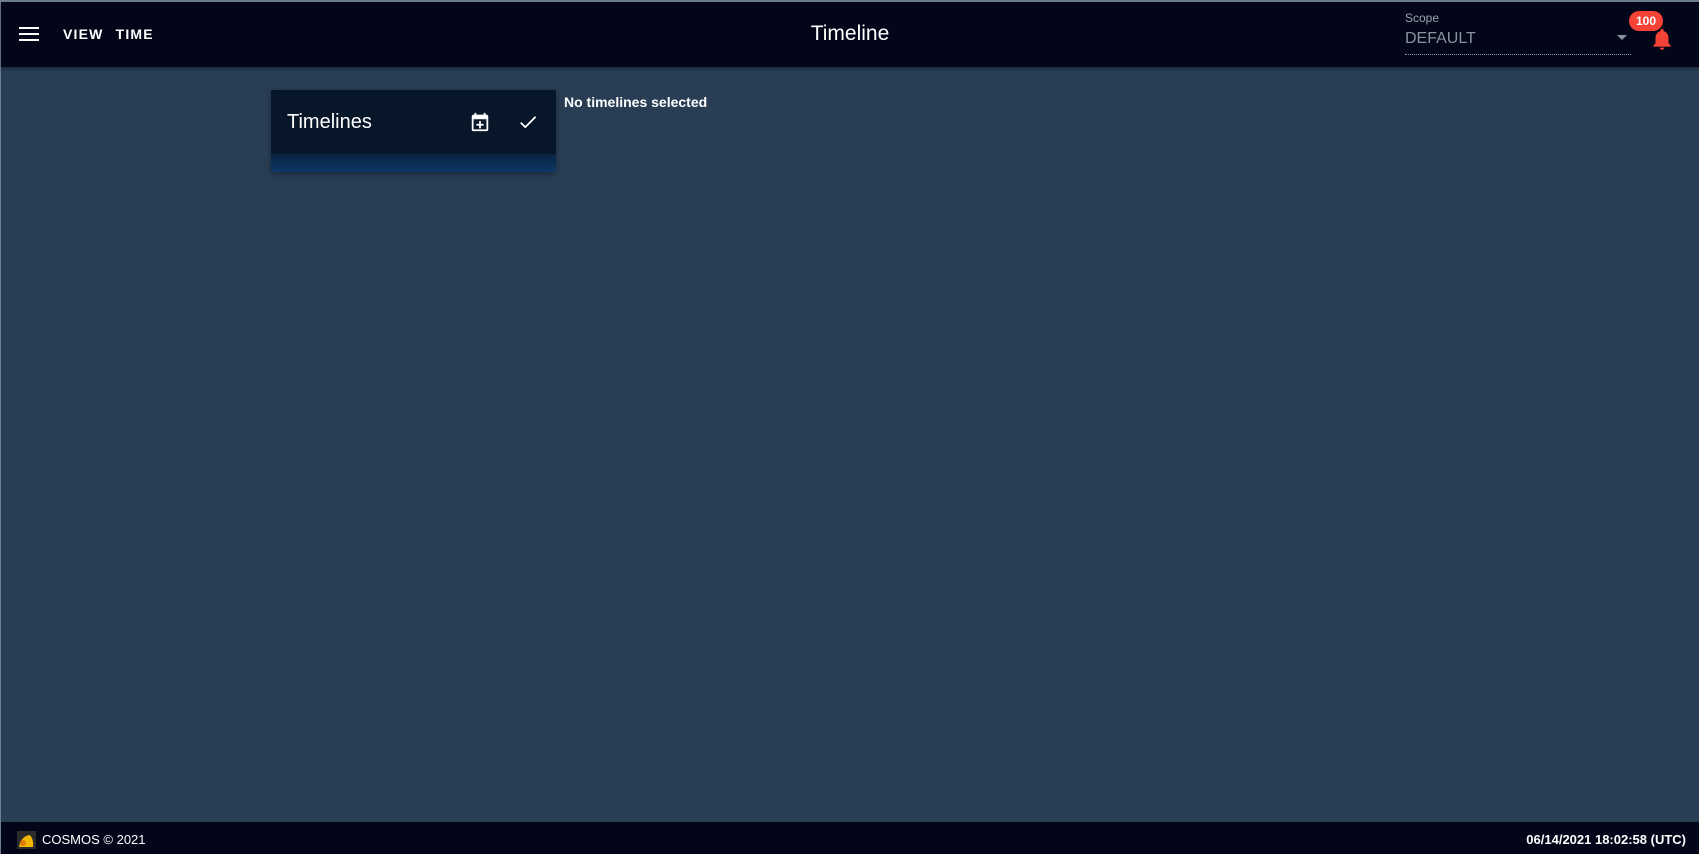 The image size is (1699, 854). What do you see at coordinates (94, 839) in the screenshot?
I see `copyright-text: COSMOS © 2021` at bounding box center [94, 839].